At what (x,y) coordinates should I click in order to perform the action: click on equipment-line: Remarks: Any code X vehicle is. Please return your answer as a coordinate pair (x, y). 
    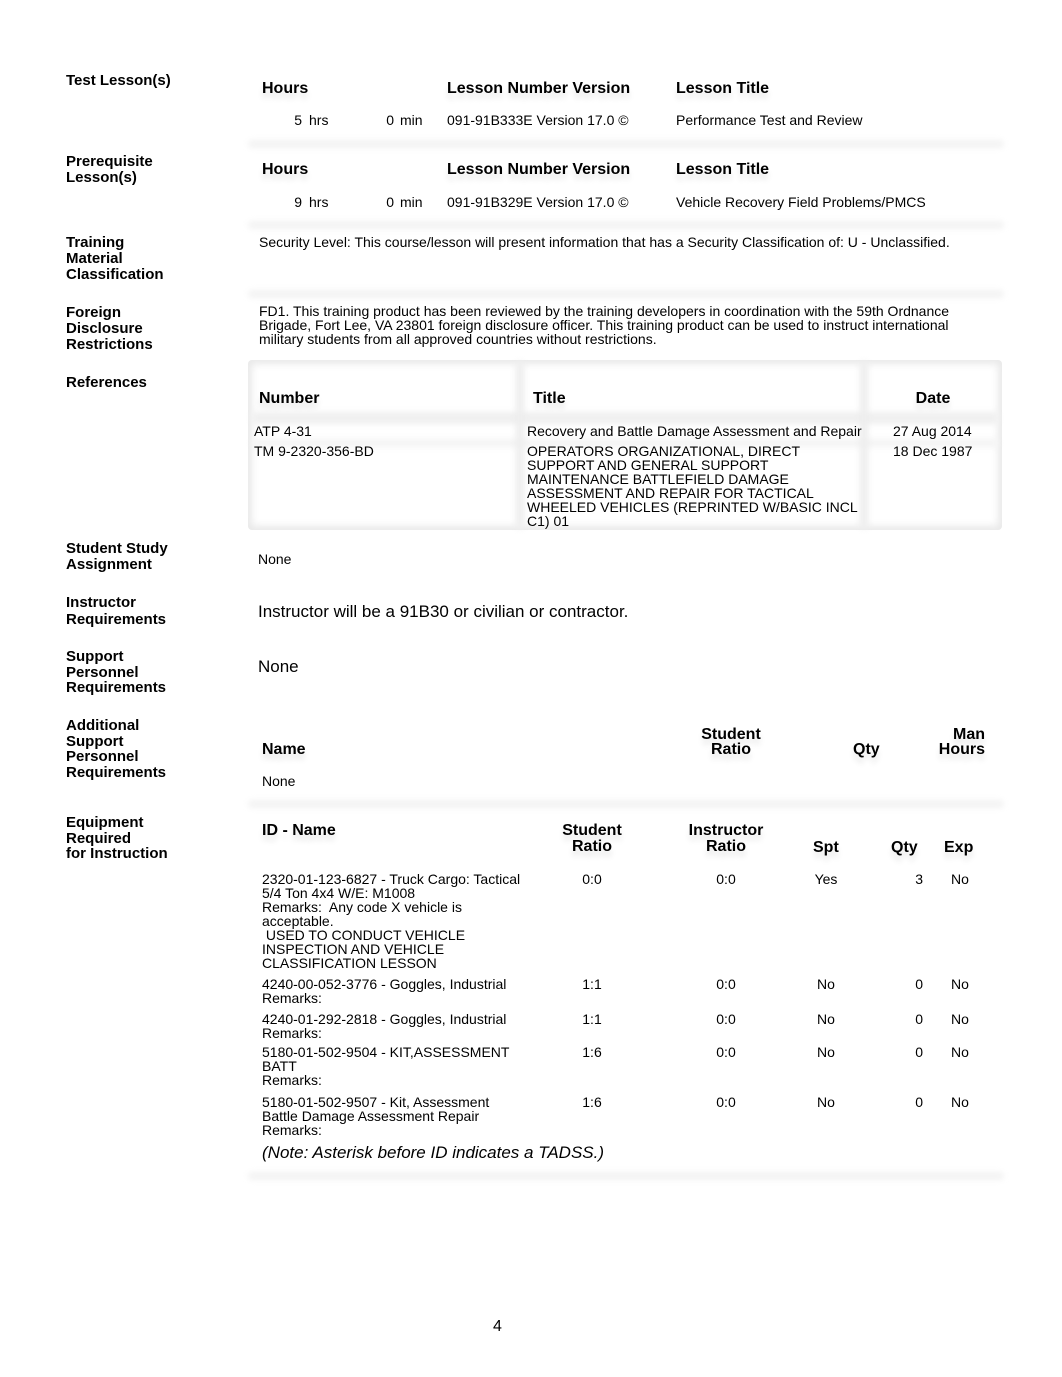
    Looking at the image, I should click on (362, 907).